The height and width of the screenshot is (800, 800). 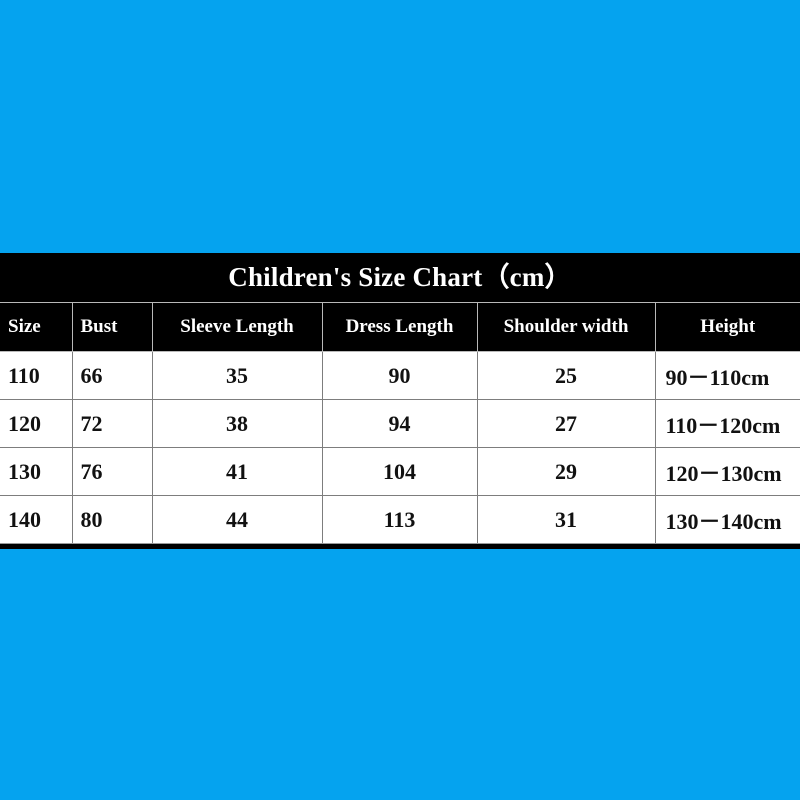 What do you see at coordinates (237, 423) in the screenshot?
I see `cell-sleeve-length: 38` at bounding box center [237, 423].